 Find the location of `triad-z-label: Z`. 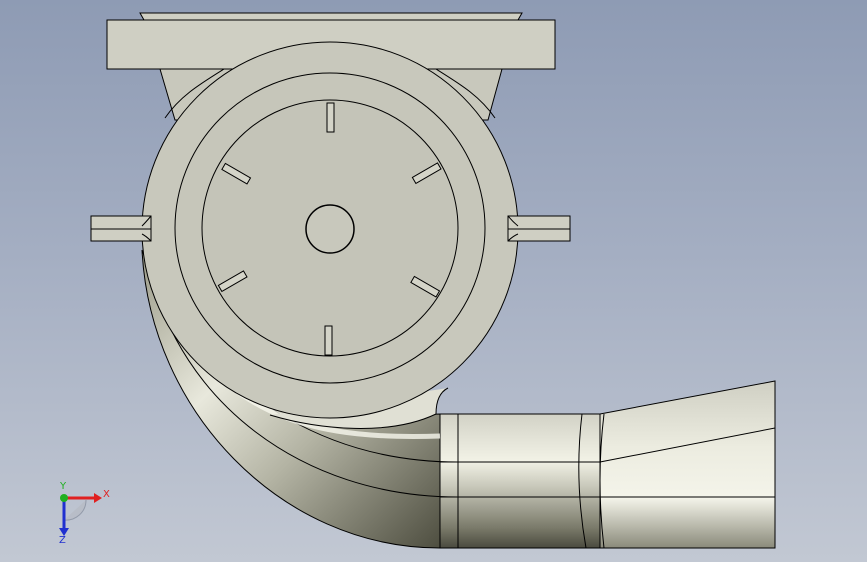

triad-z-label: Z is located at coordinates (62, 539).